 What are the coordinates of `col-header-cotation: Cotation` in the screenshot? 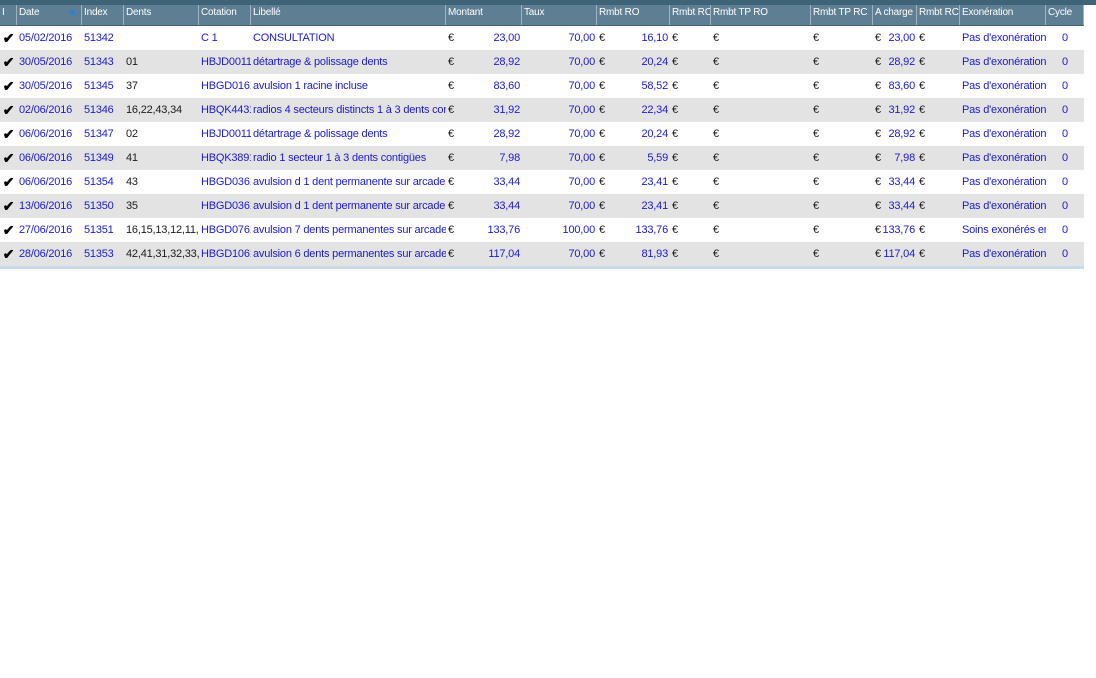 It's located at (225, 15).